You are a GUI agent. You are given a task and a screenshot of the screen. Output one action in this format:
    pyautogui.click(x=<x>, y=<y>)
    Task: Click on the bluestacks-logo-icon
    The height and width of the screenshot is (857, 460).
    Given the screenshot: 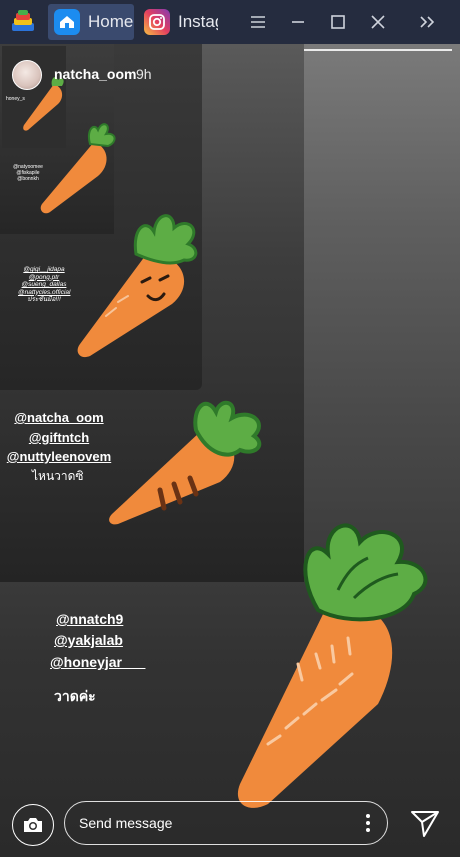 What is the action you would take?
    pyautogui.click(x=23, y=22)
    